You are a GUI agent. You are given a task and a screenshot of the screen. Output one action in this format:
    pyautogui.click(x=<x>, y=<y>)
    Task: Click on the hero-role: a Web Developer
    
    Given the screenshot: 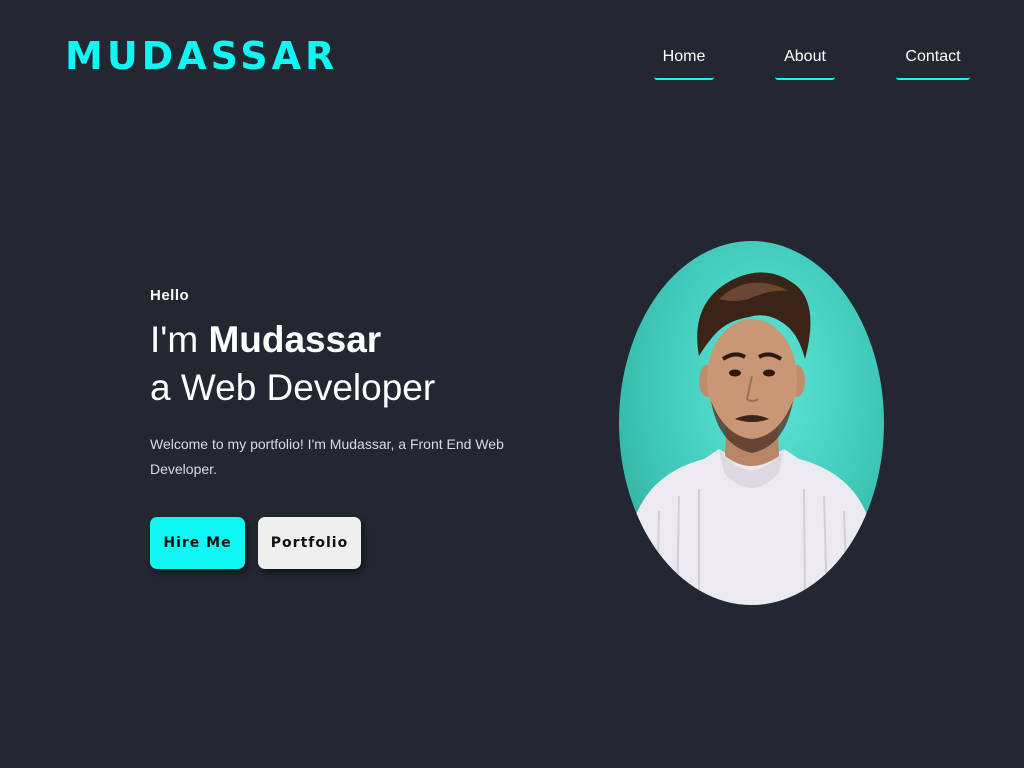 What is the action you would take?
    pyautogui.click(x=293, y=387)
    